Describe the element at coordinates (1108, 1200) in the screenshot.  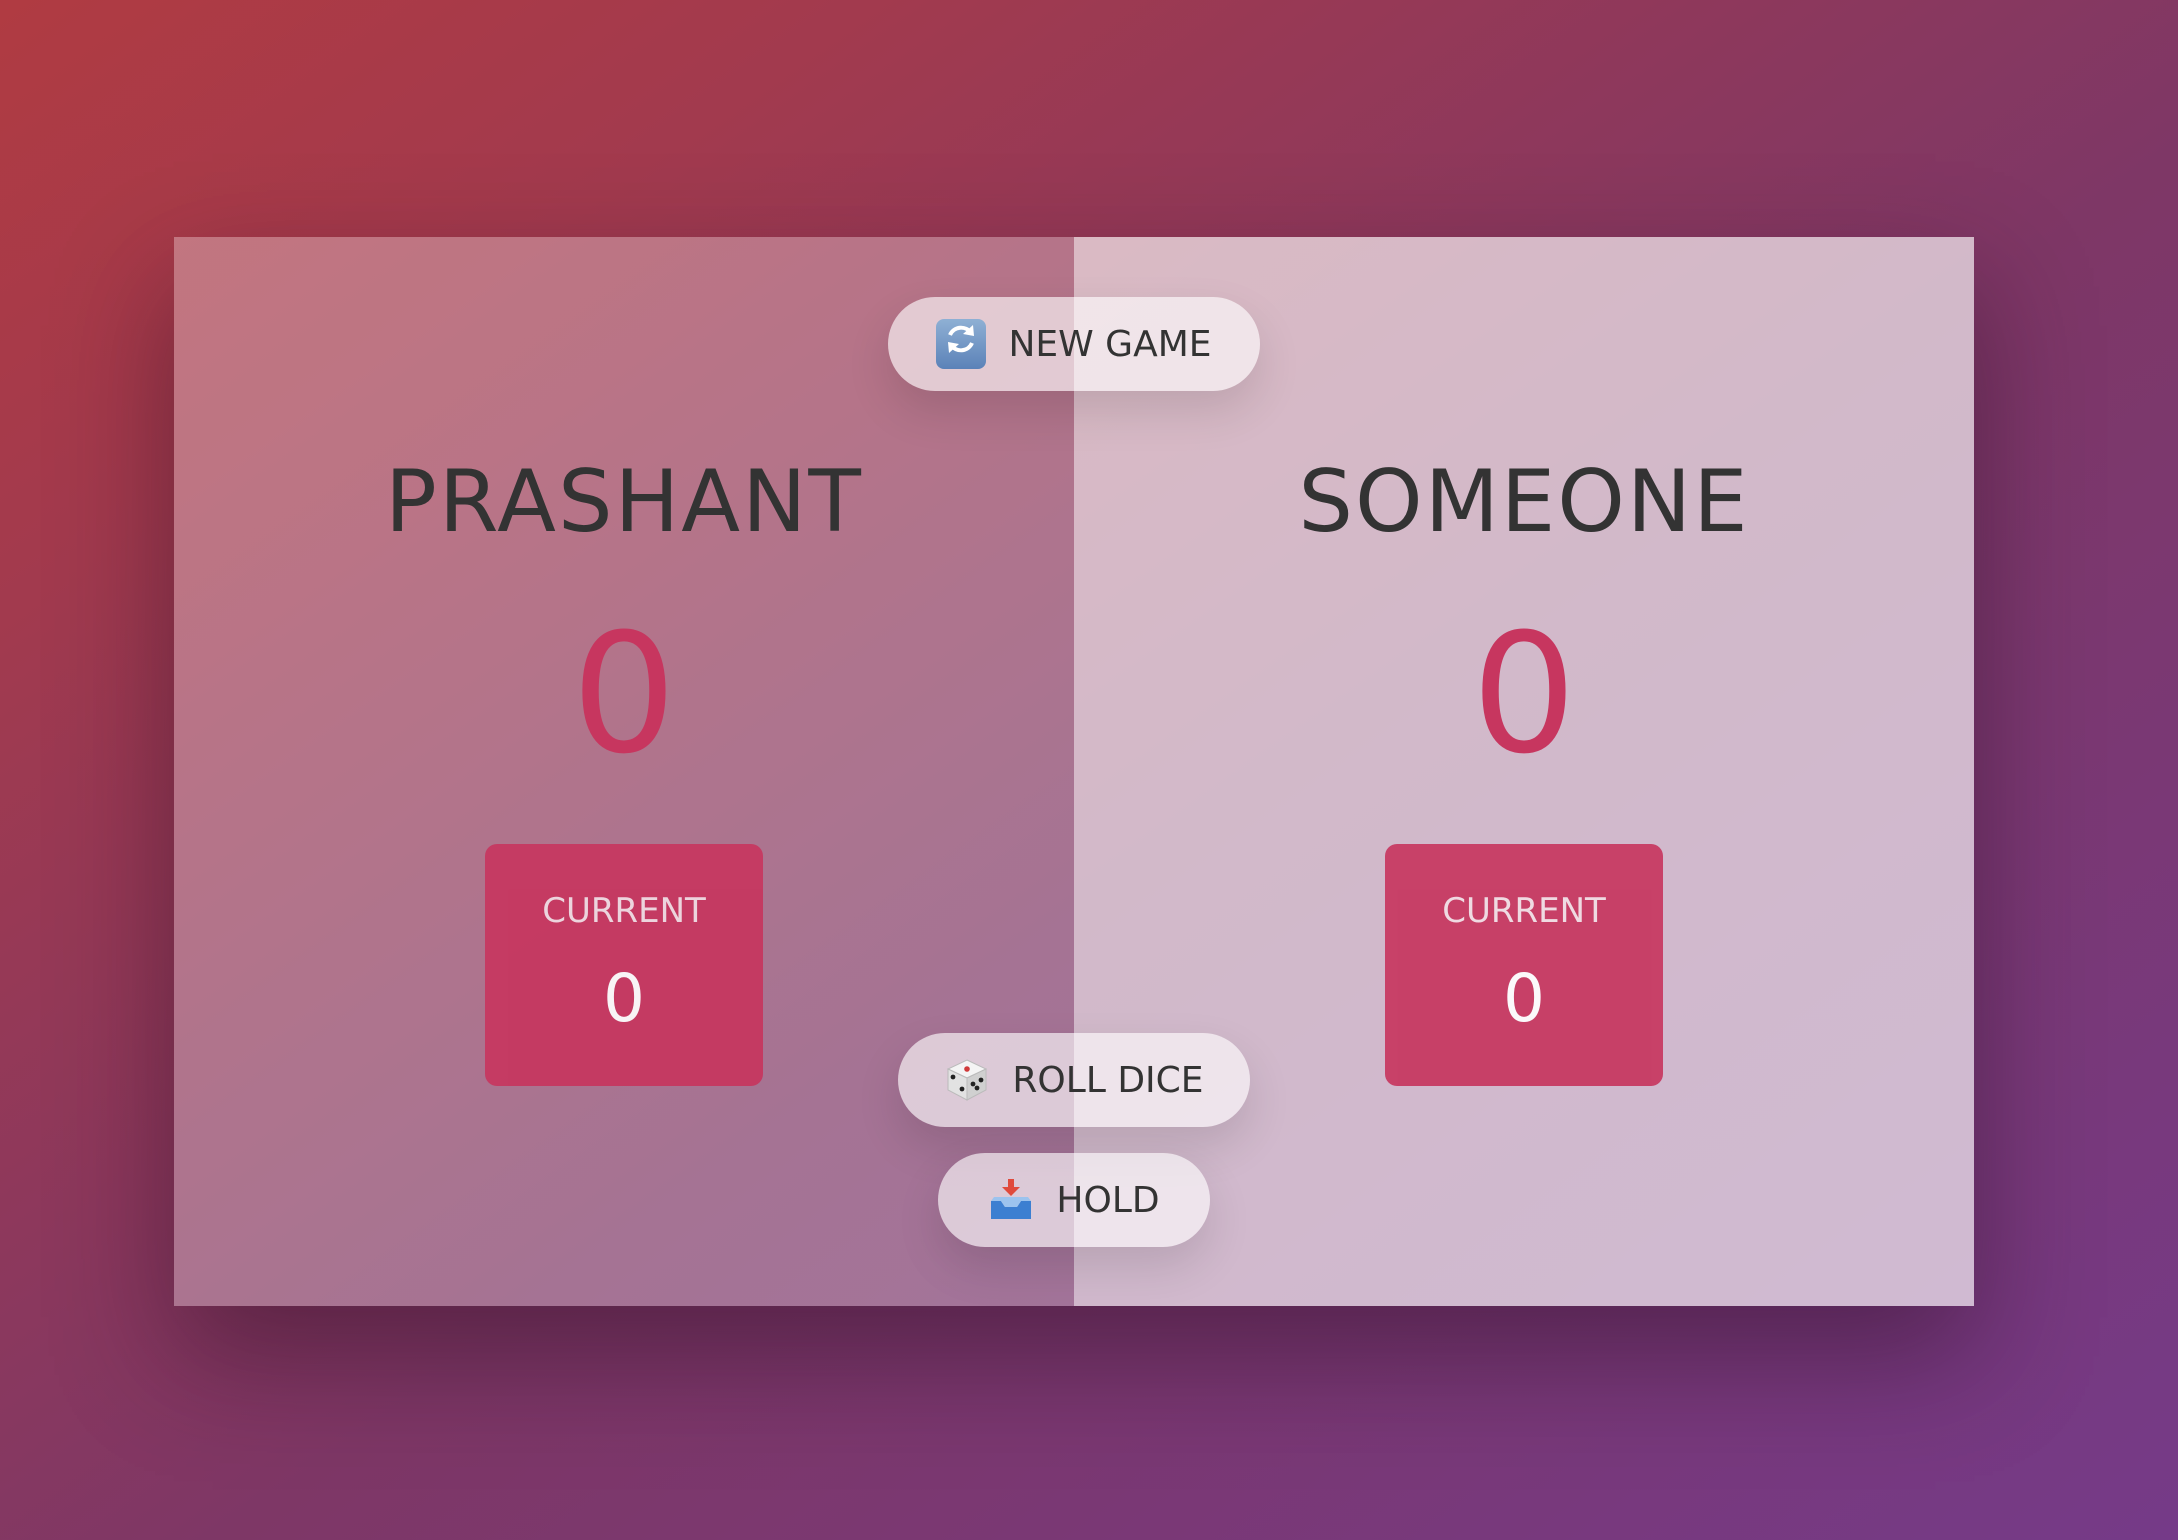
I see `hold-label: HOLD` at that location.